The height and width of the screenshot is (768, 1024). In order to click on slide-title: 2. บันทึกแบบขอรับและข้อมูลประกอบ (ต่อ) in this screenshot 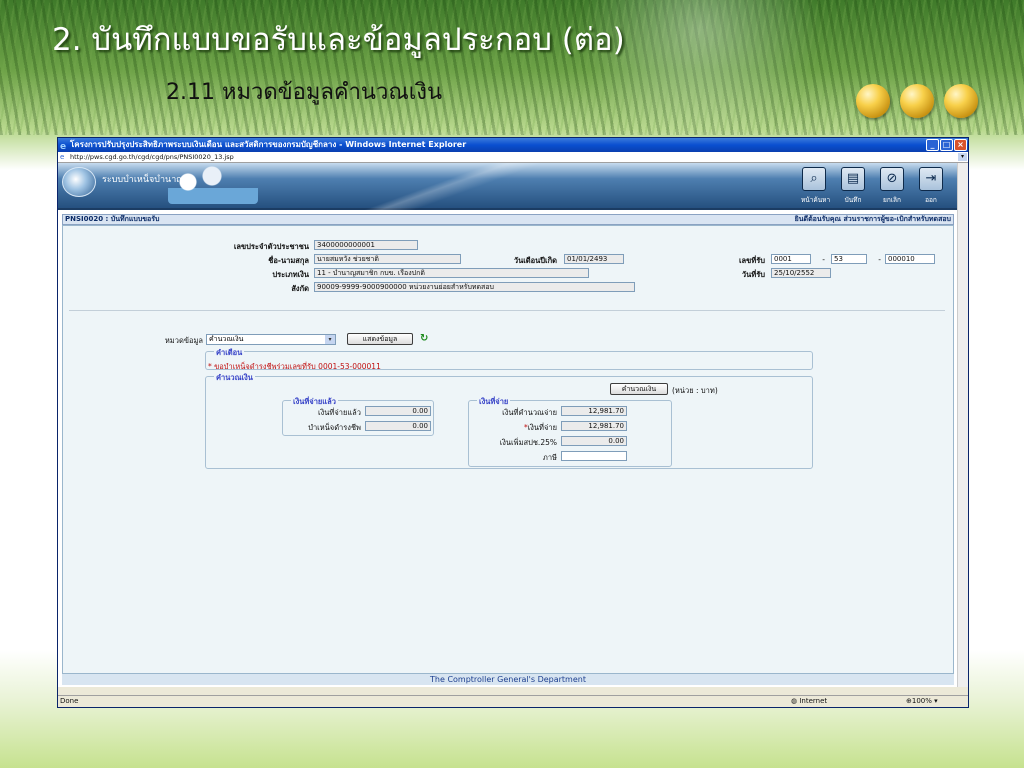, I will do `click(338, 40)`.